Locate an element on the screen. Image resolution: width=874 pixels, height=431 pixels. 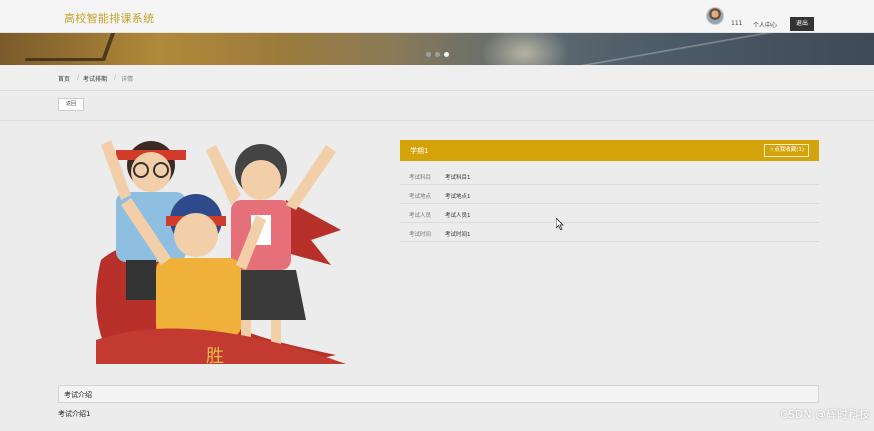
detail-label: 考试地点 is located at coordinates (420, 197).